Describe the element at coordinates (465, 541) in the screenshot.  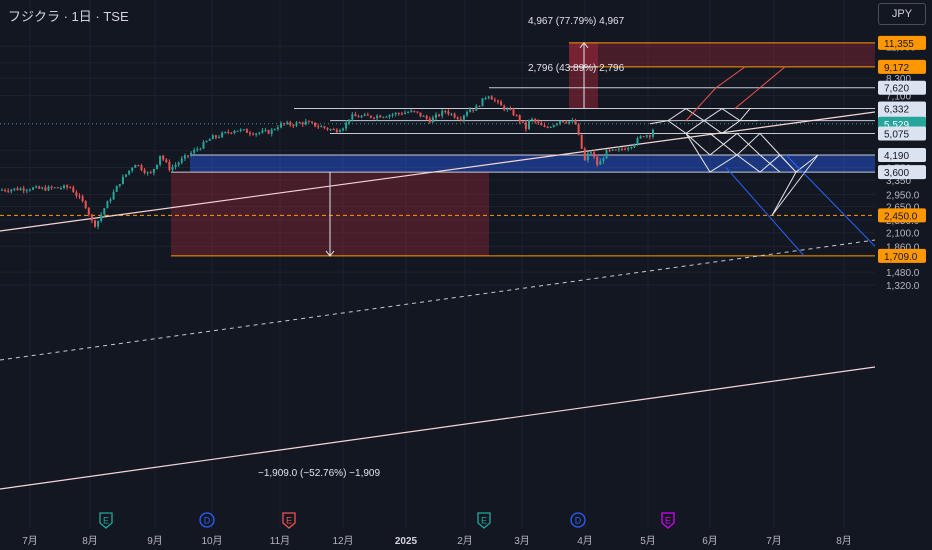
I see `time-tick-label: 2月` at that location.